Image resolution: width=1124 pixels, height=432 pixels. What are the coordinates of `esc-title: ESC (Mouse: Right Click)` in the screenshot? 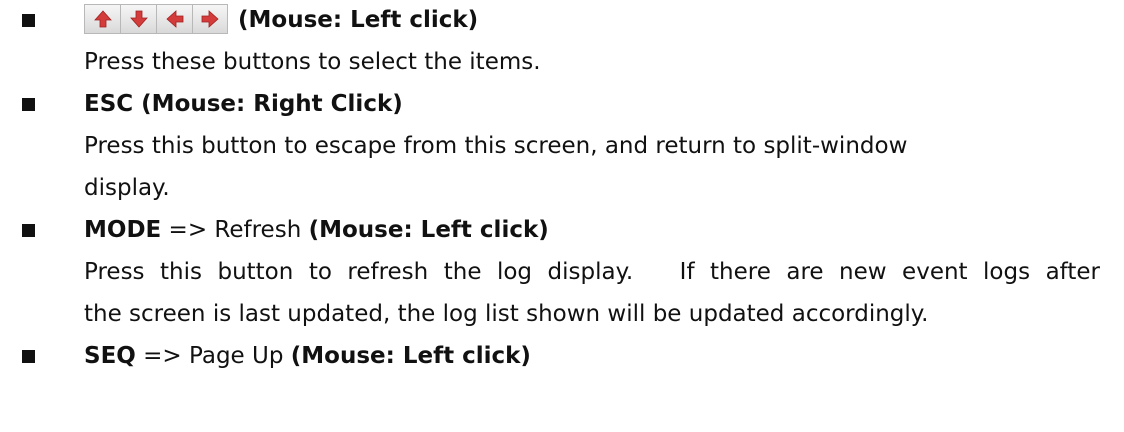 It's located at (243, 104).